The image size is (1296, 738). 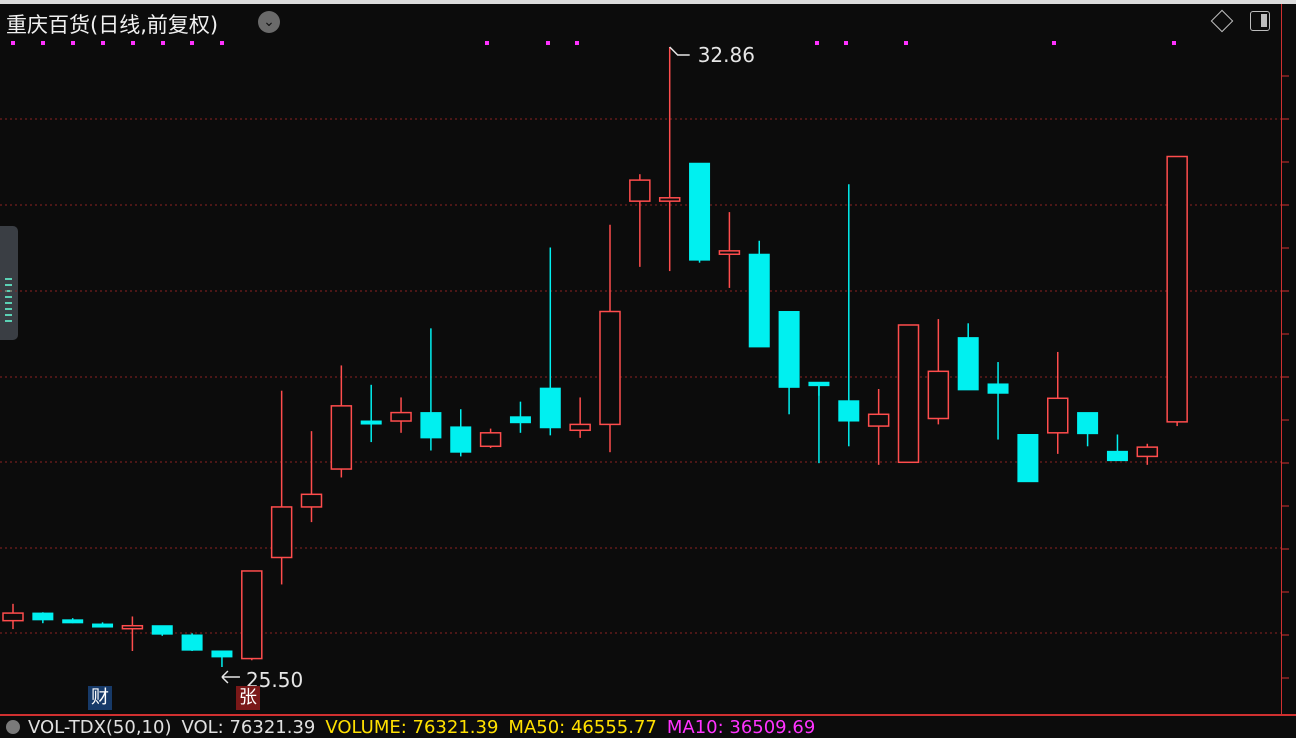 I want to click on panel-separator, so click(x=648, y=715).